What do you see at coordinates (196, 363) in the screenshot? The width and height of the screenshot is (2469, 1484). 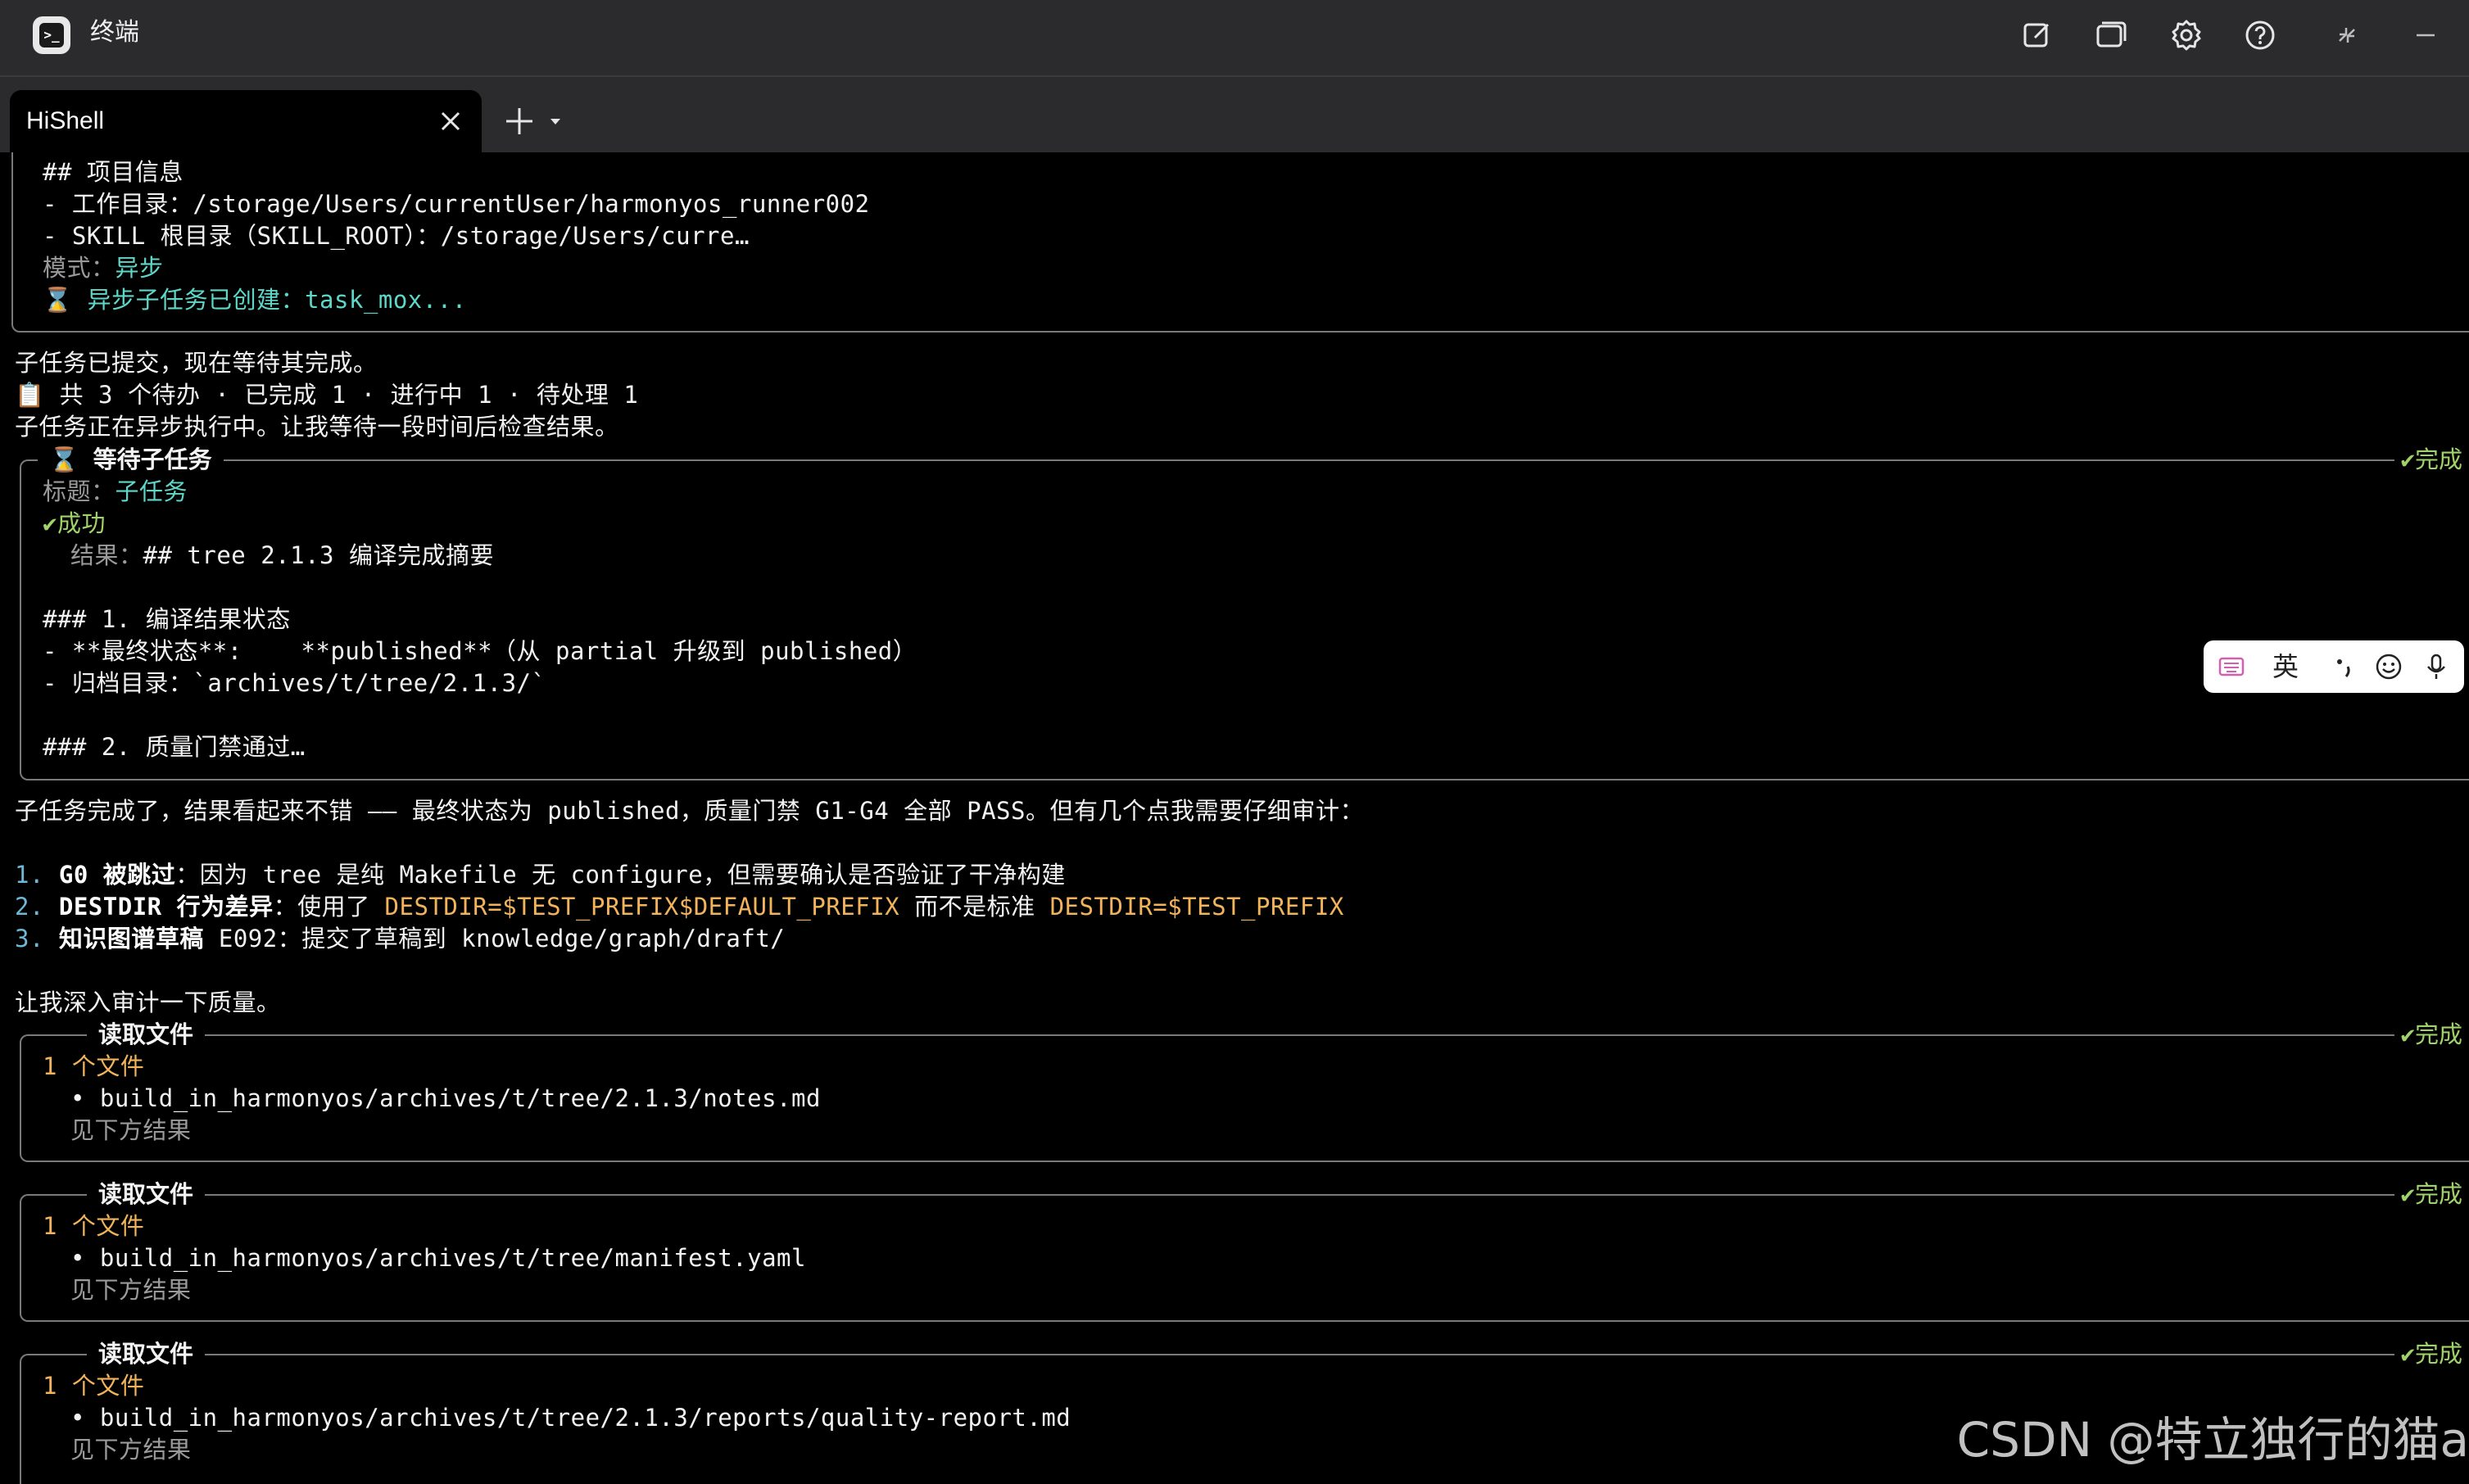 I see `msg-submitted: 子任务已提交，现在等待其完成。` at bounding box center [196, 363].